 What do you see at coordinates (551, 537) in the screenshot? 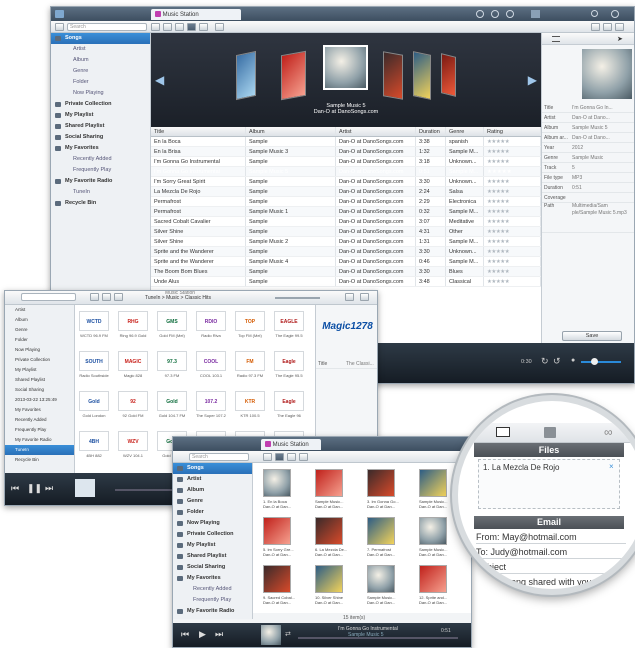
I see `email-from-field: From: May@hotmail.com` at bounding box center [551, 537].